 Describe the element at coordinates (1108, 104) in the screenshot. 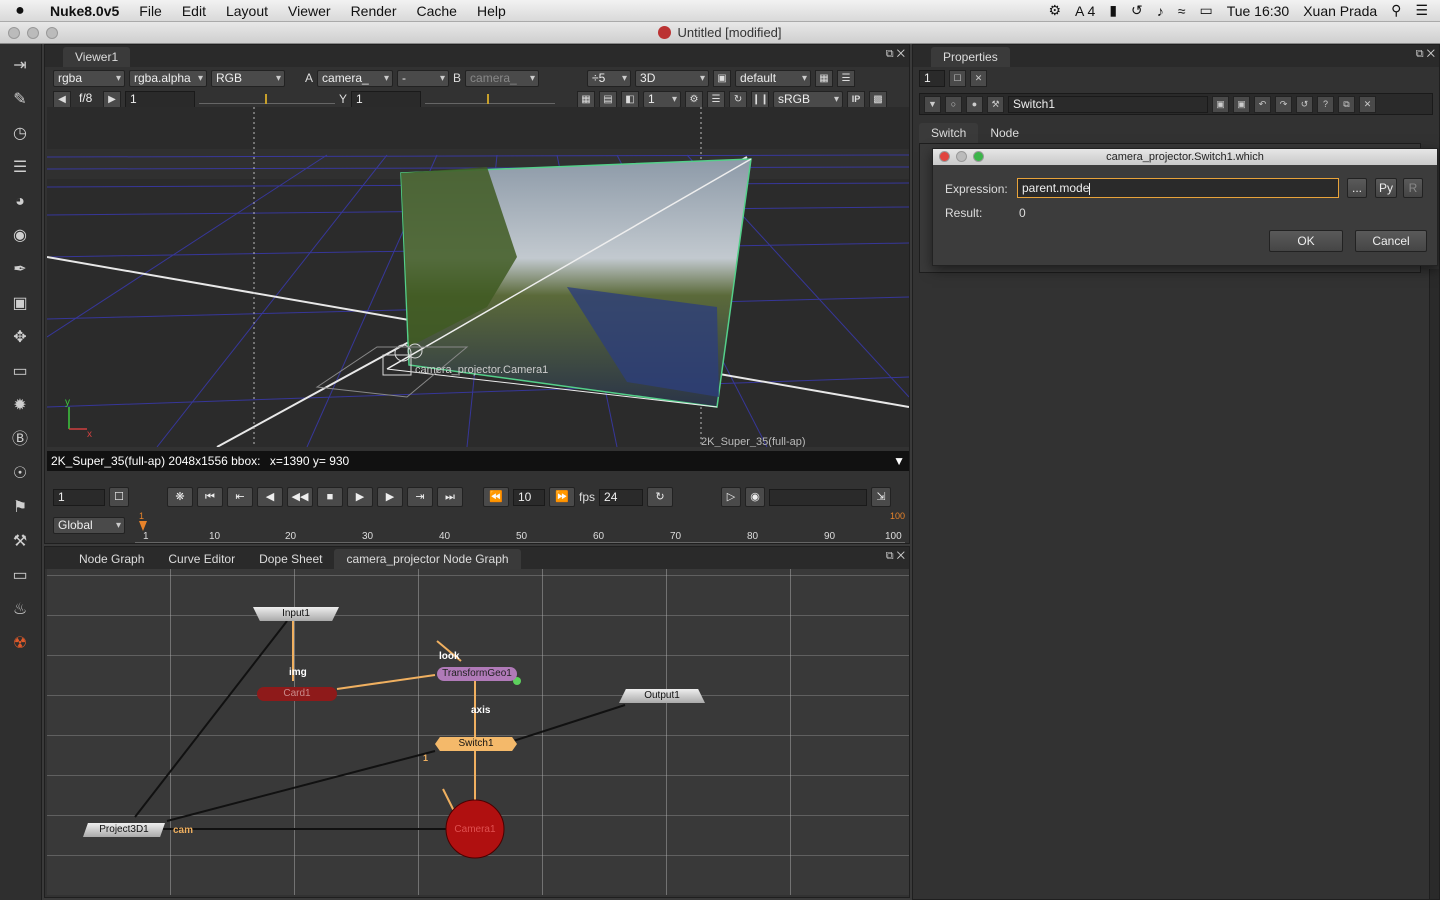

I see `node-name-field: Switch1` at that location.